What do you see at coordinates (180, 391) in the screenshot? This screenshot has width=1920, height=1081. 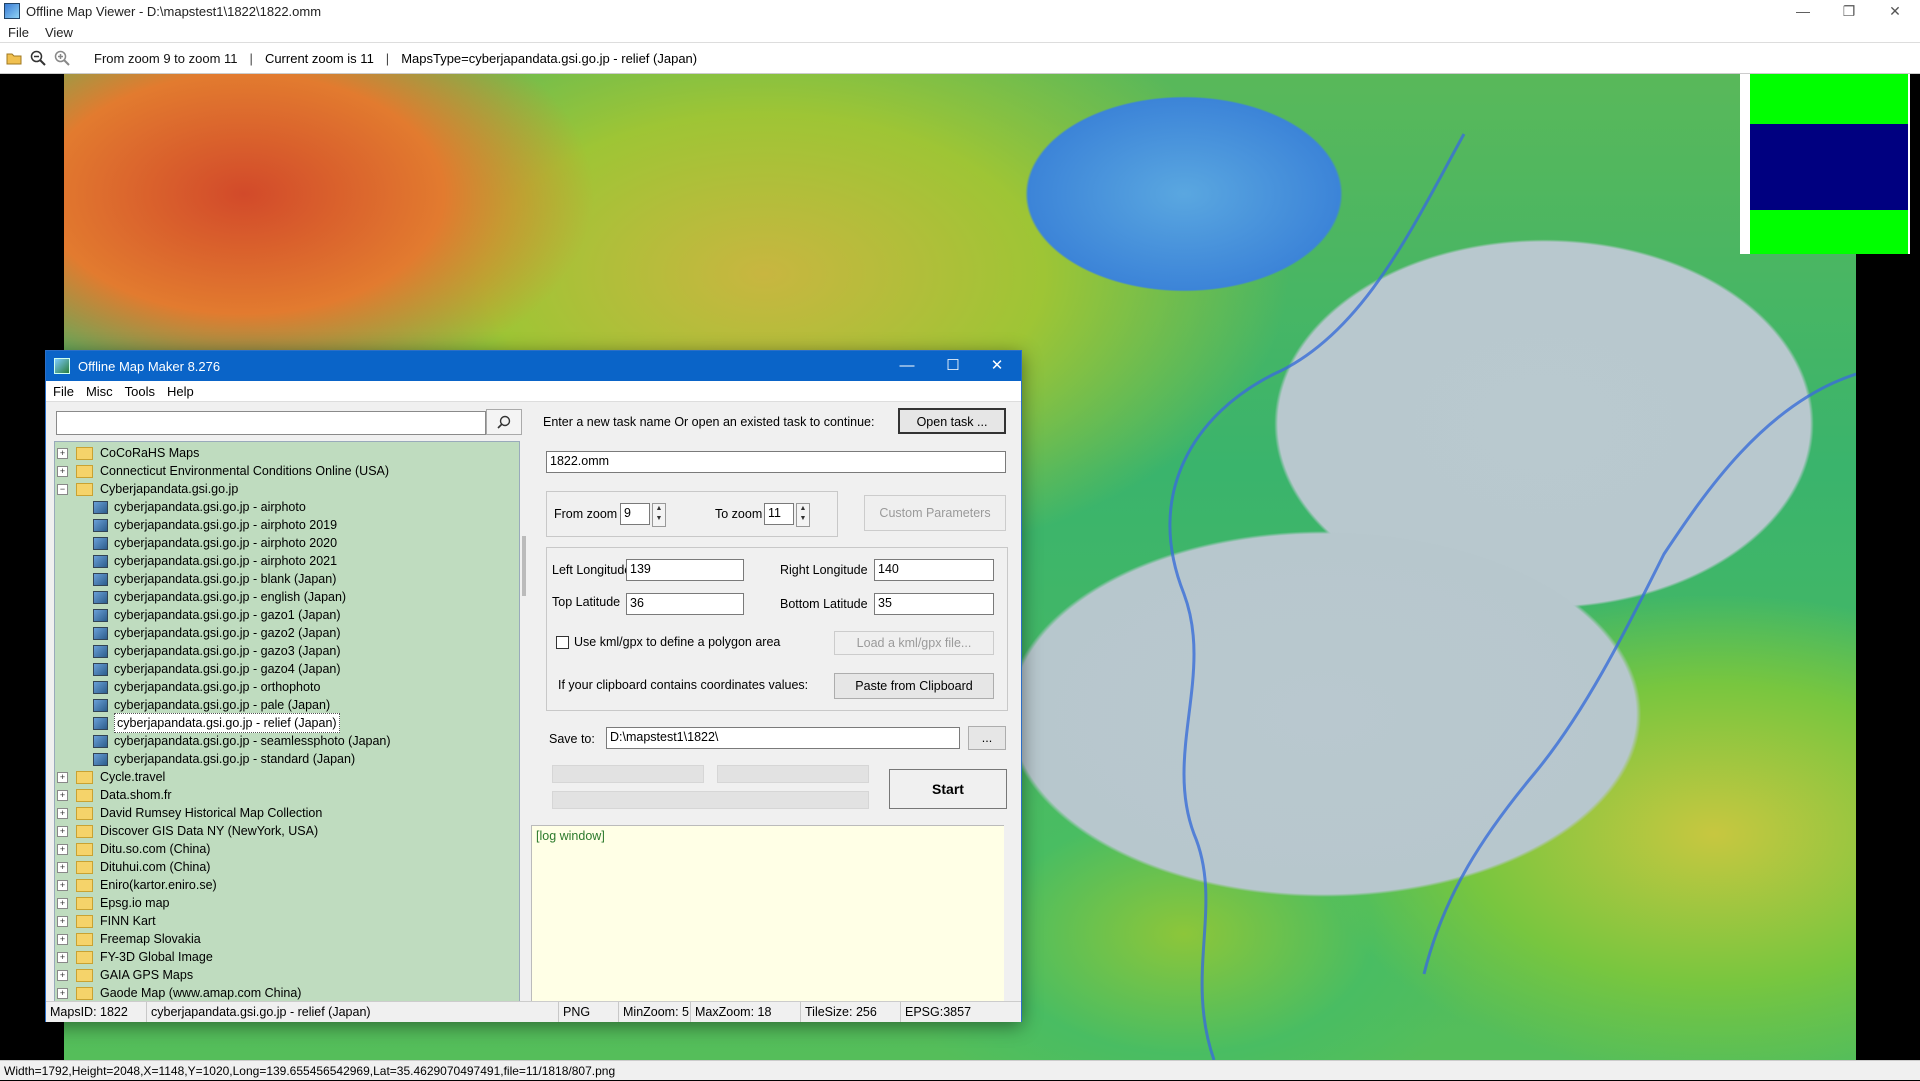 I see `dialog-menu-help: Help` at bounding box center [180, 391].